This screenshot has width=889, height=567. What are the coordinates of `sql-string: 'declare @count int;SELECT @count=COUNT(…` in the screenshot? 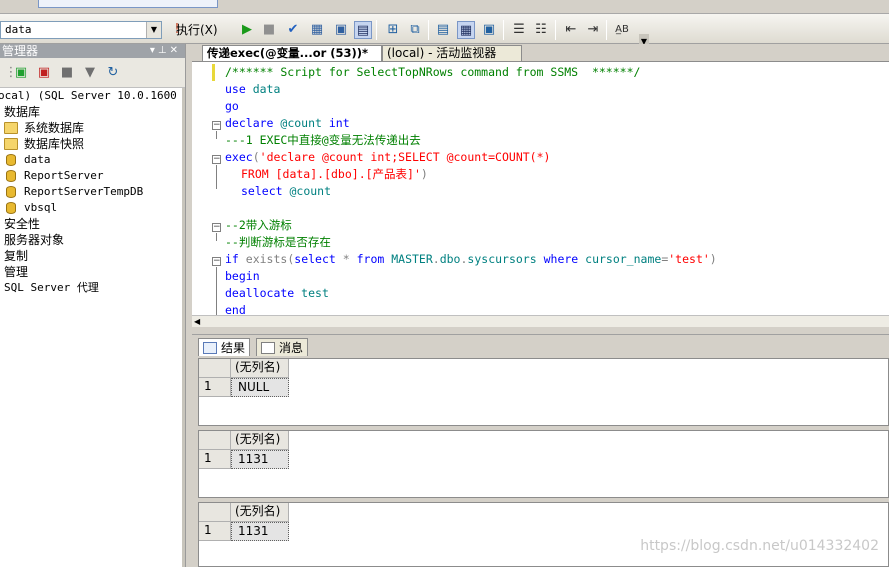 It's located at (405, 157).